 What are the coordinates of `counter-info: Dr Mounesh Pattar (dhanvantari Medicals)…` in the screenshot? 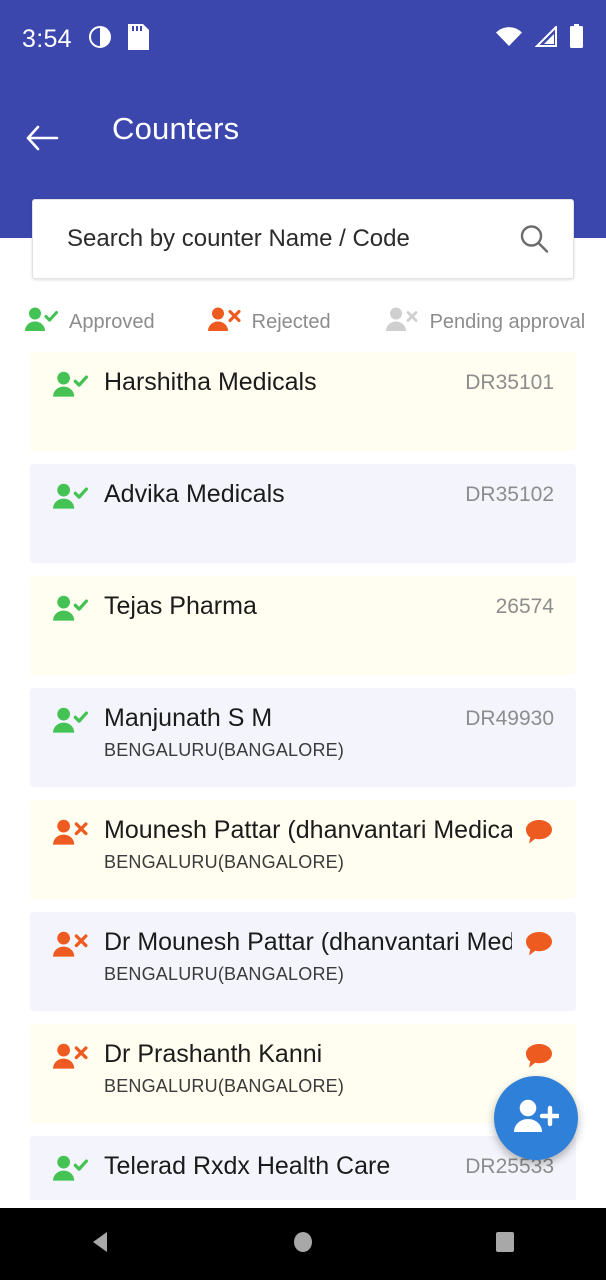 It's located at (308, 956).